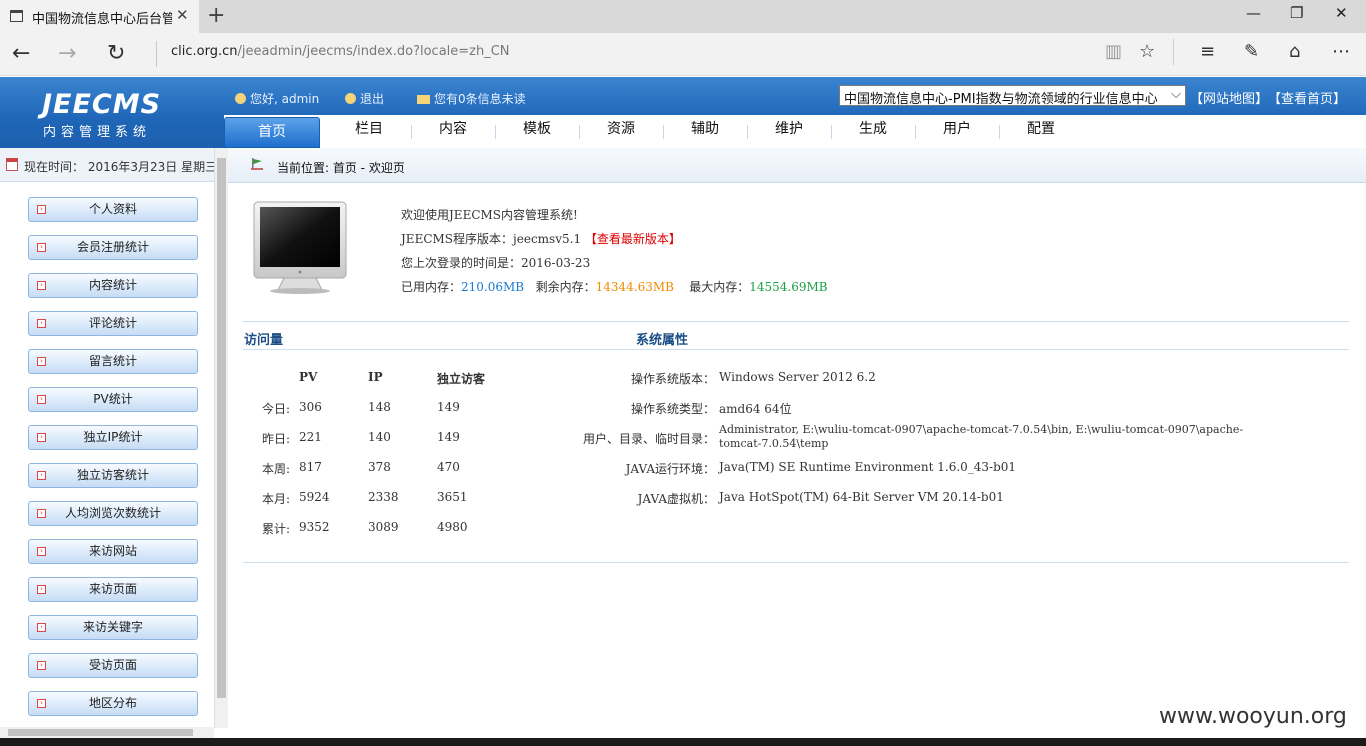 The height and width of the screenshot is (746, 1366). Describe the element at coordinates (1341, 13) in the screenshot. I see `close-icon: ✕` at that location.